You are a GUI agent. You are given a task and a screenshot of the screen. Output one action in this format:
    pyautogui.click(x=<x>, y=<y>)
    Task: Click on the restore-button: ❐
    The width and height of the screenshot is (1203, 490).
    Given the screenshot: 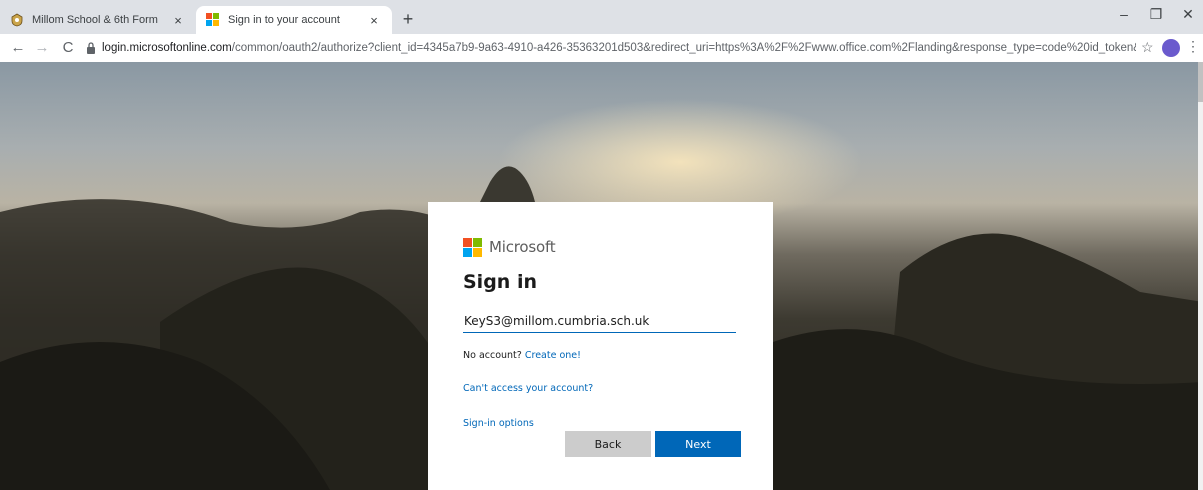 What is the action you would take?
    pyautogui.click(x=1156, y=14)
    